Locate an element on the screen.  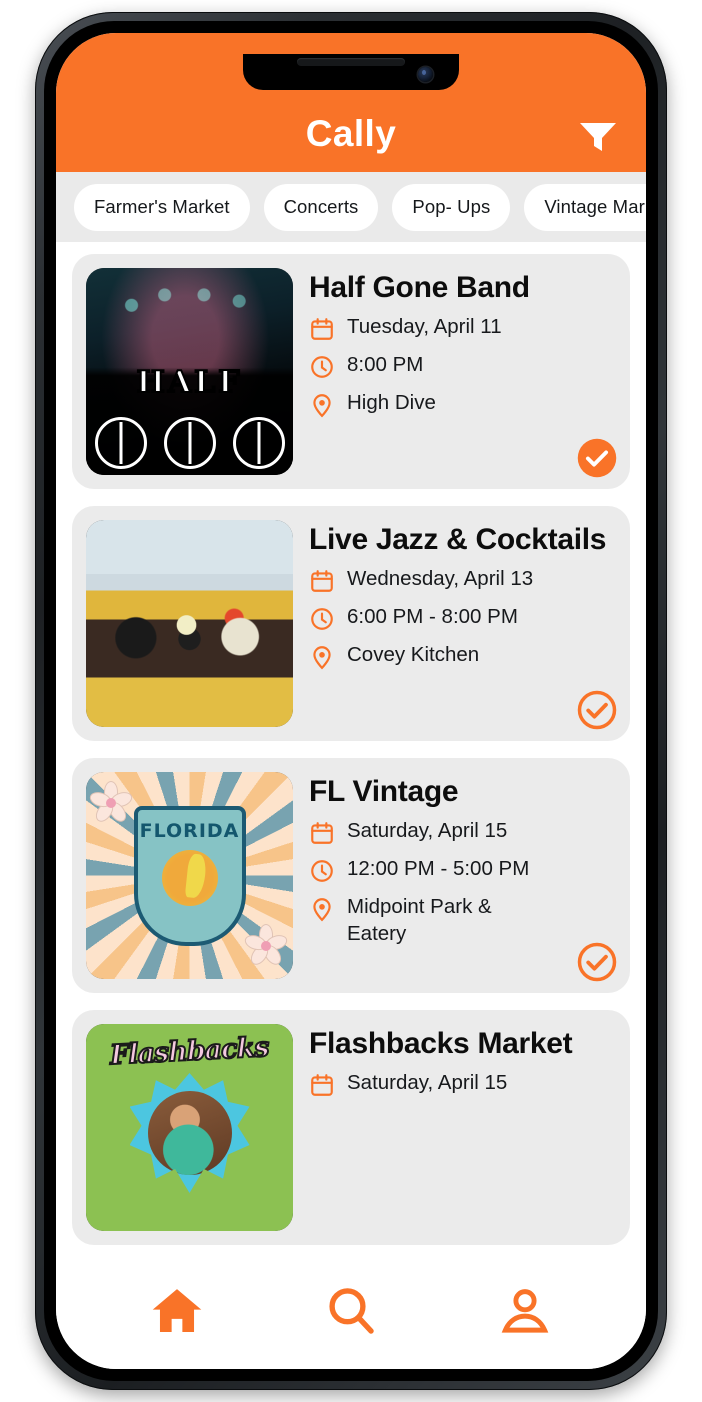
sun-orange-icon is located at coordinates (189, 877).